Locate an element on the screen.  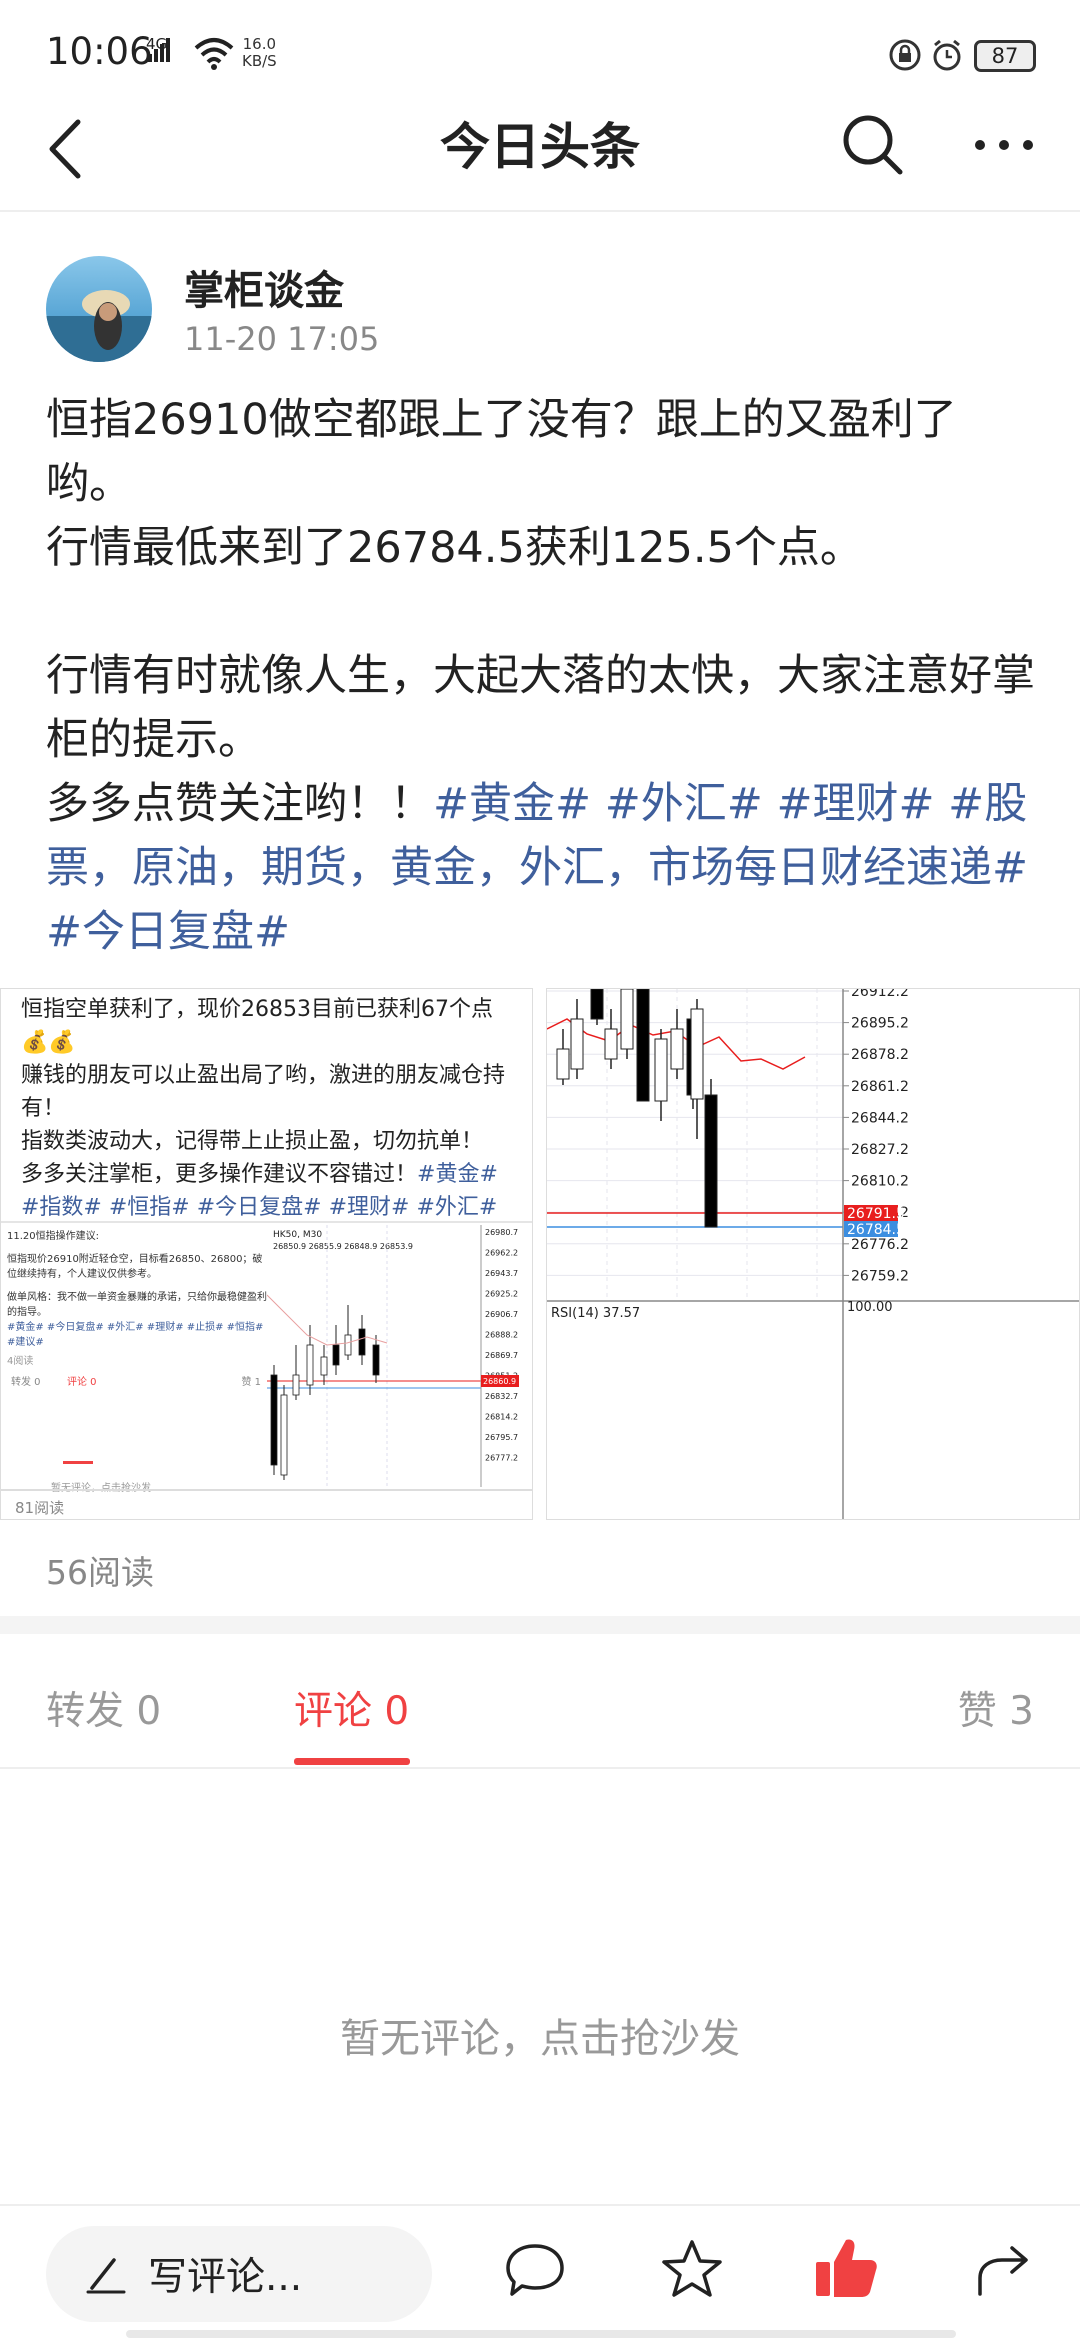
current-price-red: 26791.5 is located at coordinates (876, 1214).